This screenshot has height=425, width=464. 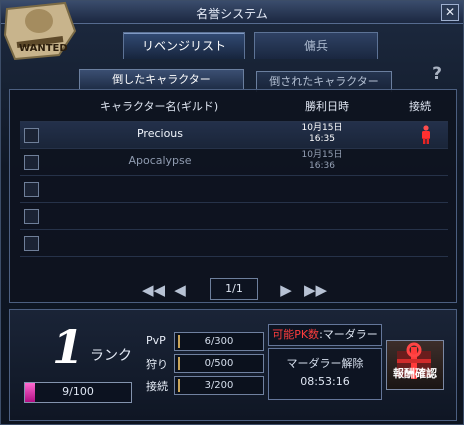 I want to click on stat-value-pvp: 6/300, so click(x=219, y=341).